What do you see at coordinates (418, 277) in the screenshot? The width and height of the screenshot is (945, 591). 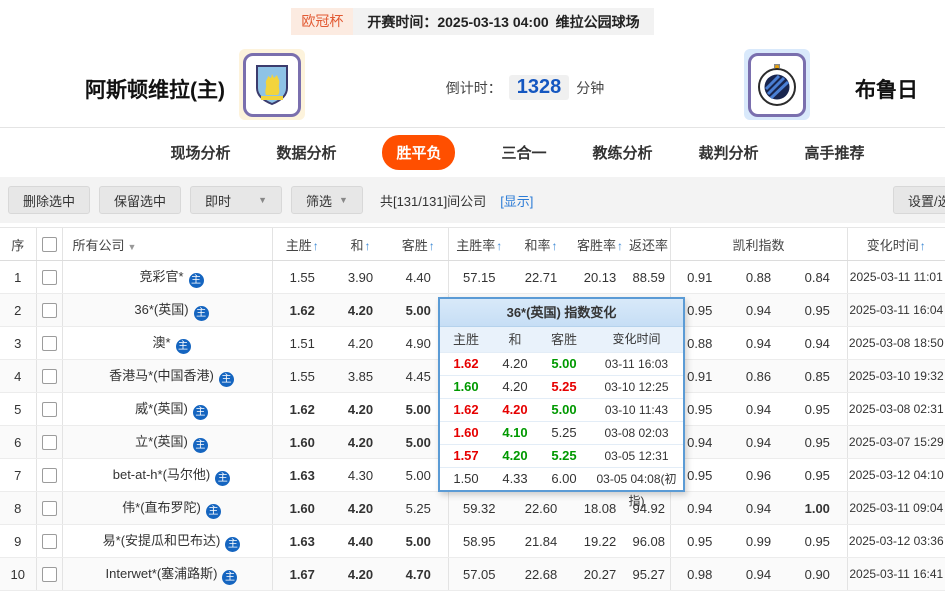 I see `away-win-odds: 4.40` at bounding box center [418, 277].